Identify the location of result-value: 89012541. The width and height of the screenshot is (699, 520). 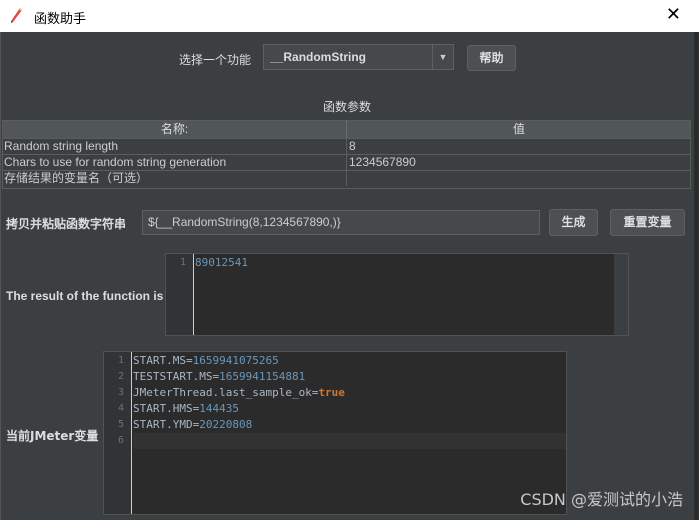
(221, 262).